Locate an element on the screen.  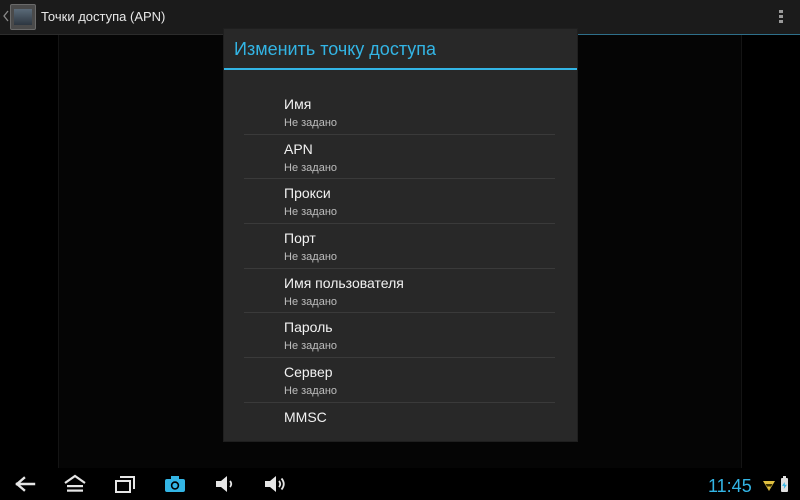
pref-title: Имя is located at coordinates (298, 104).